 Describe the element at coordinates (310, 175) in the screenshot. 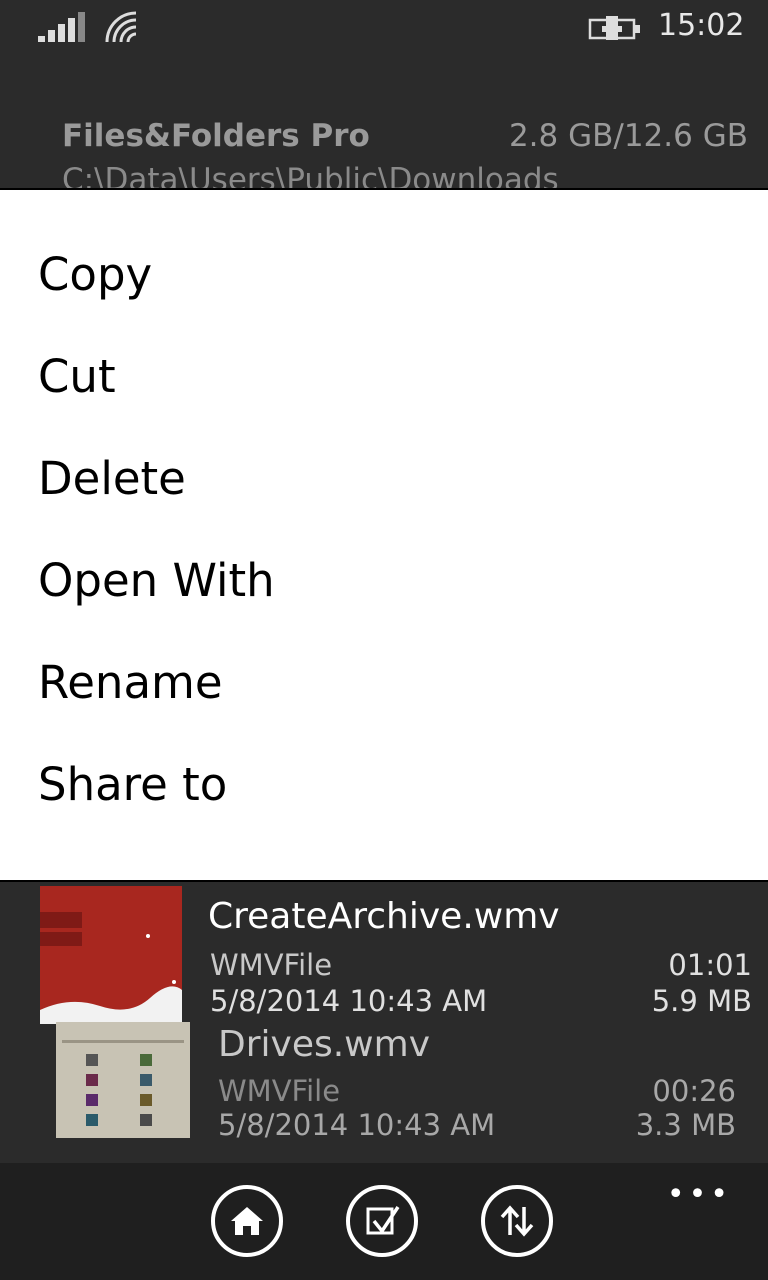

I see `current-path: C:\Data\Users\Public\Downloads` at that location.